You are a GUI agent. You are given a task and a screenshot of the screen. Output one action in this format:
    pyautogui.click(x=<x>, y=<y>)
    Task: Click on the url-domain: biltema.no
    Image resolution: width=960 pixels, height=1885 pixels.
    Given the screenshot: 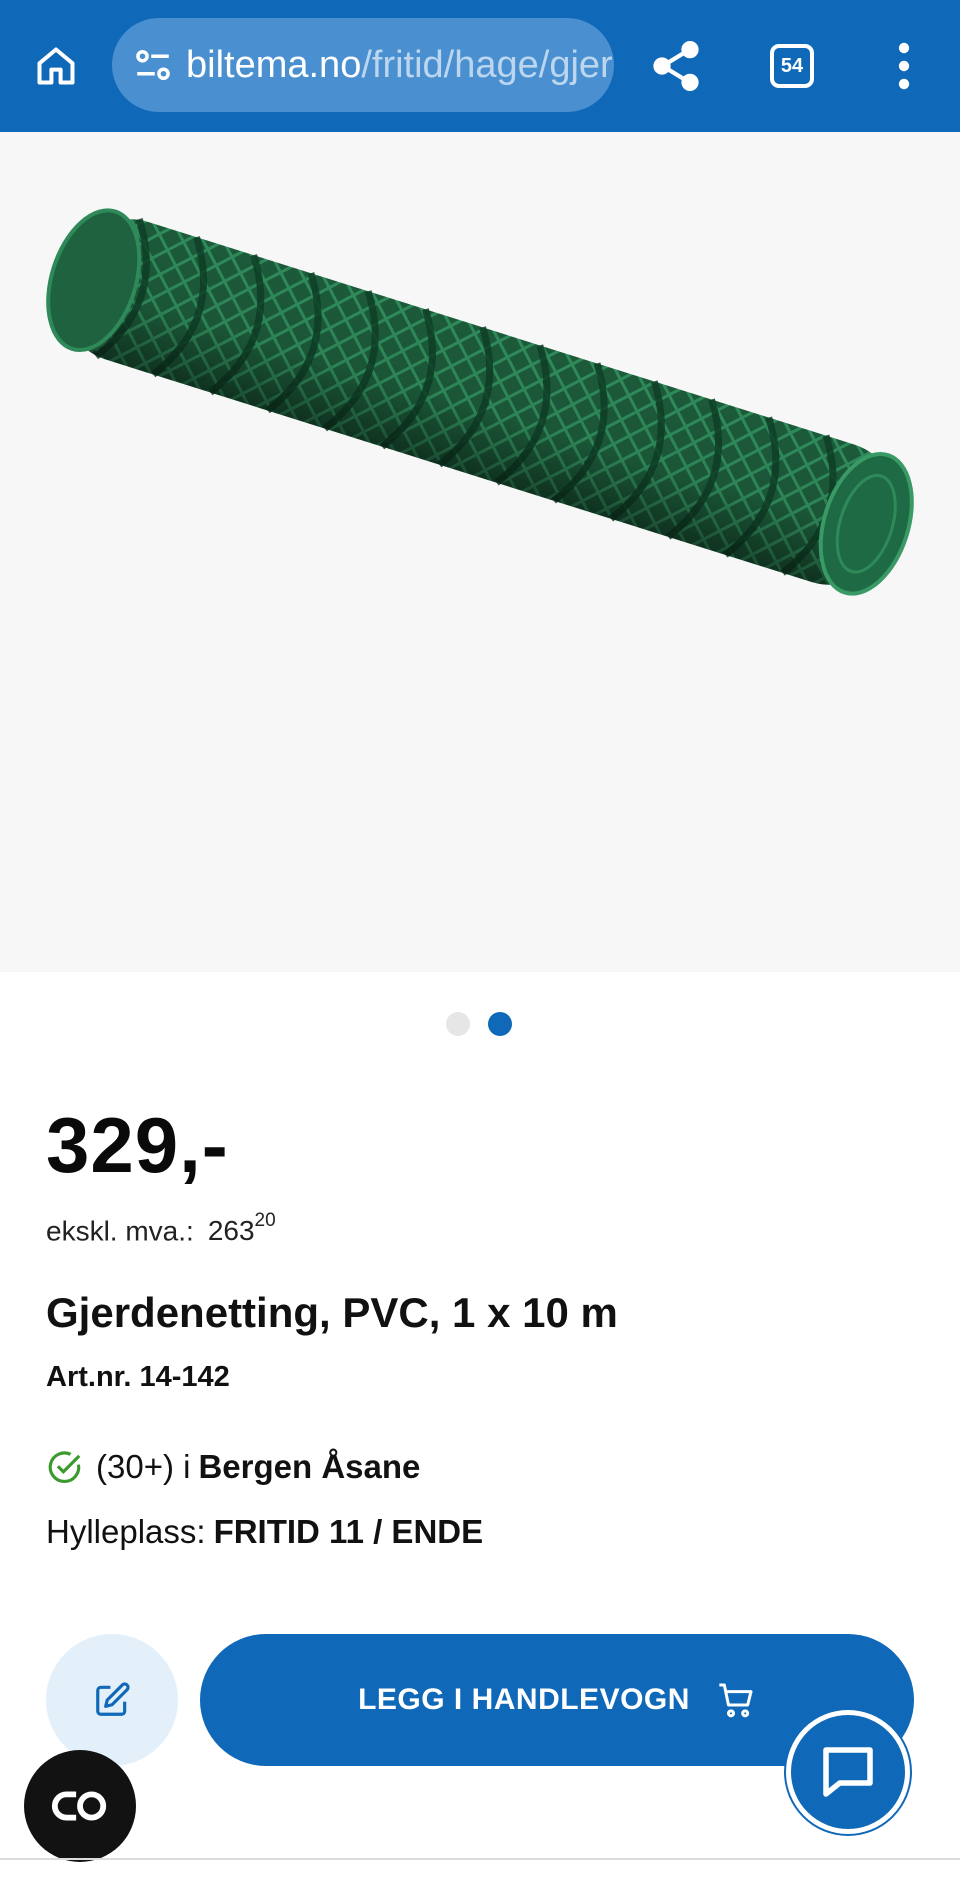 What is the action you would take?
    pyautogui.click(x=274, y=65)
    